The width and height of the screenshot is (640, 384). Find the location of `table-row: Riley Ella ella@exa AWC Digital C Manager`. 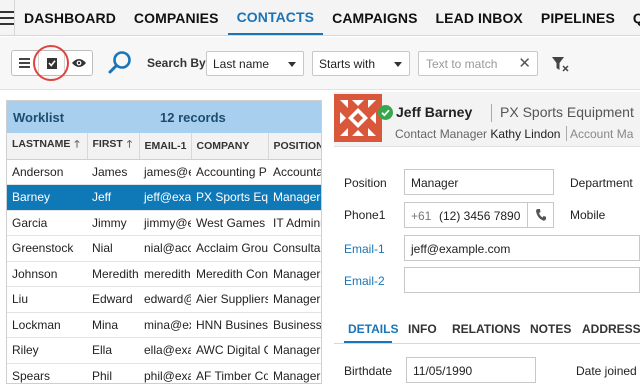

table-row: Riley Ella ella@exa AWC Digital C Manager is located at coordinates (164, 350).